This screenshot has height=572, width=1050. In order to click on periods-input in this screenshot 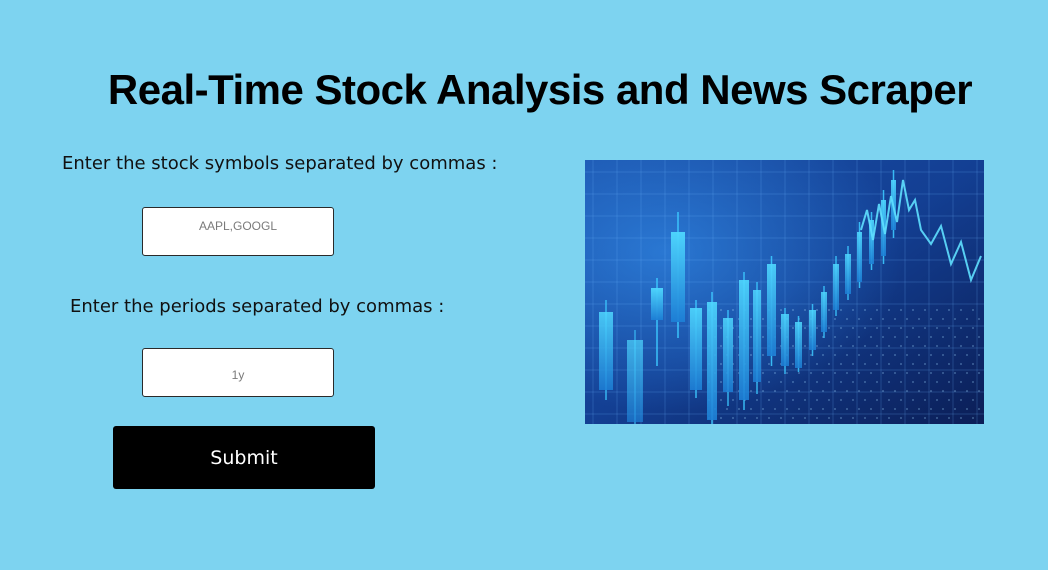, I will do `click(238, 372)`.